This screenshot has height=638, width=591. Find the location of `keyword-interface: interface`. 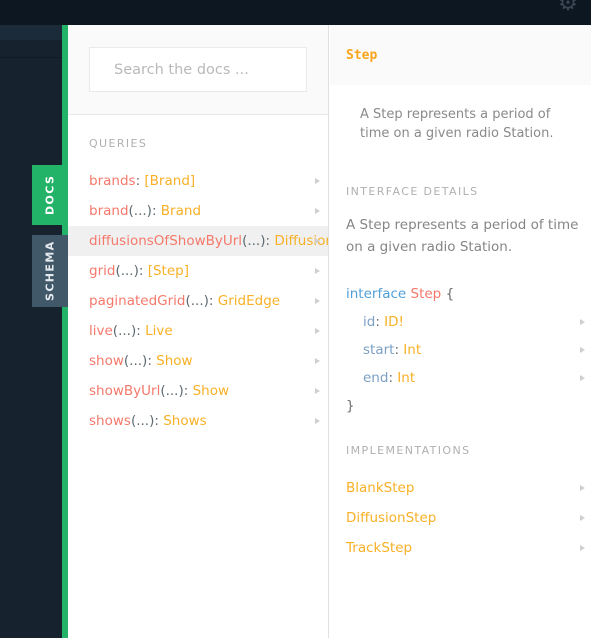

keyword-interface: interface is located at coordinates (376, 294).